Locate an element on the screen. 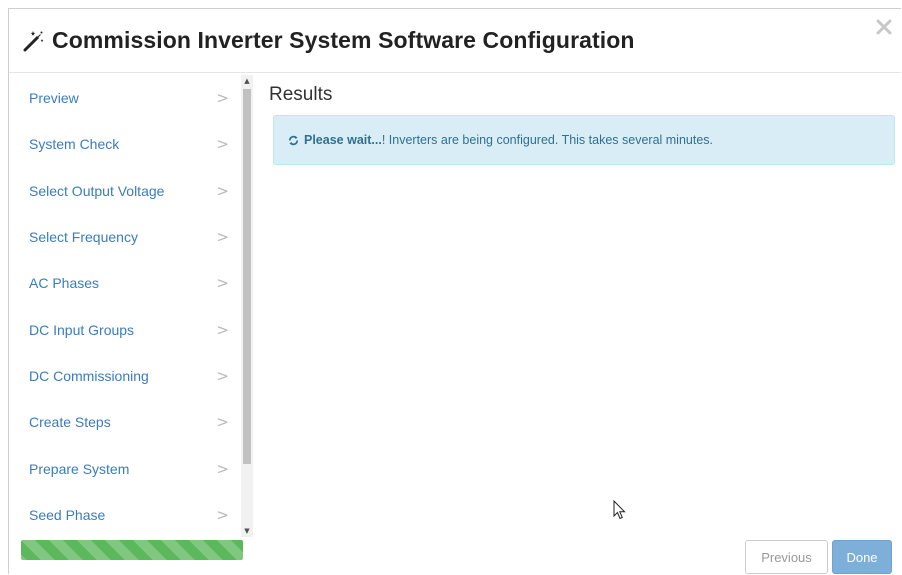 The height and width of the screenshot is (575, 902). done-button: Done is located at coordinates (862, 557).